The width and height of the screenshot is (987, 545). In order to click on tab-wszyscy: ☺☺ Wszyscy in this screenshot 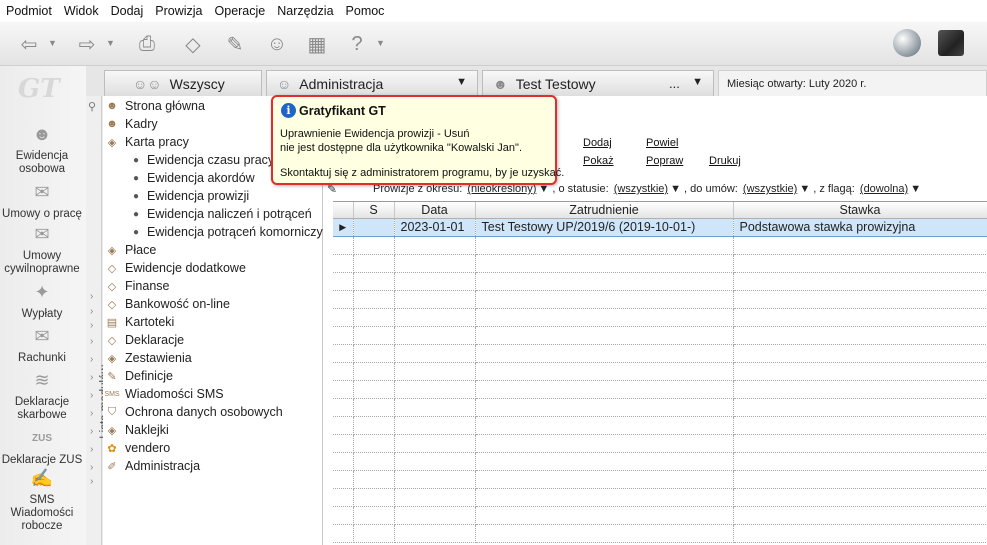, I will do `click(183, 83)`.